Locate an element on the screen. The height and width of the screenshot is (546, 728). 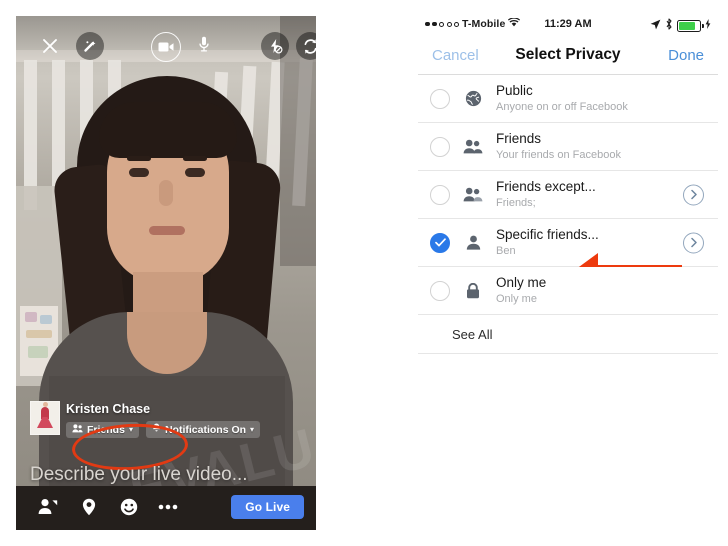
live-bottom-toolbar: Go Live is located at coordinates (166, 508).